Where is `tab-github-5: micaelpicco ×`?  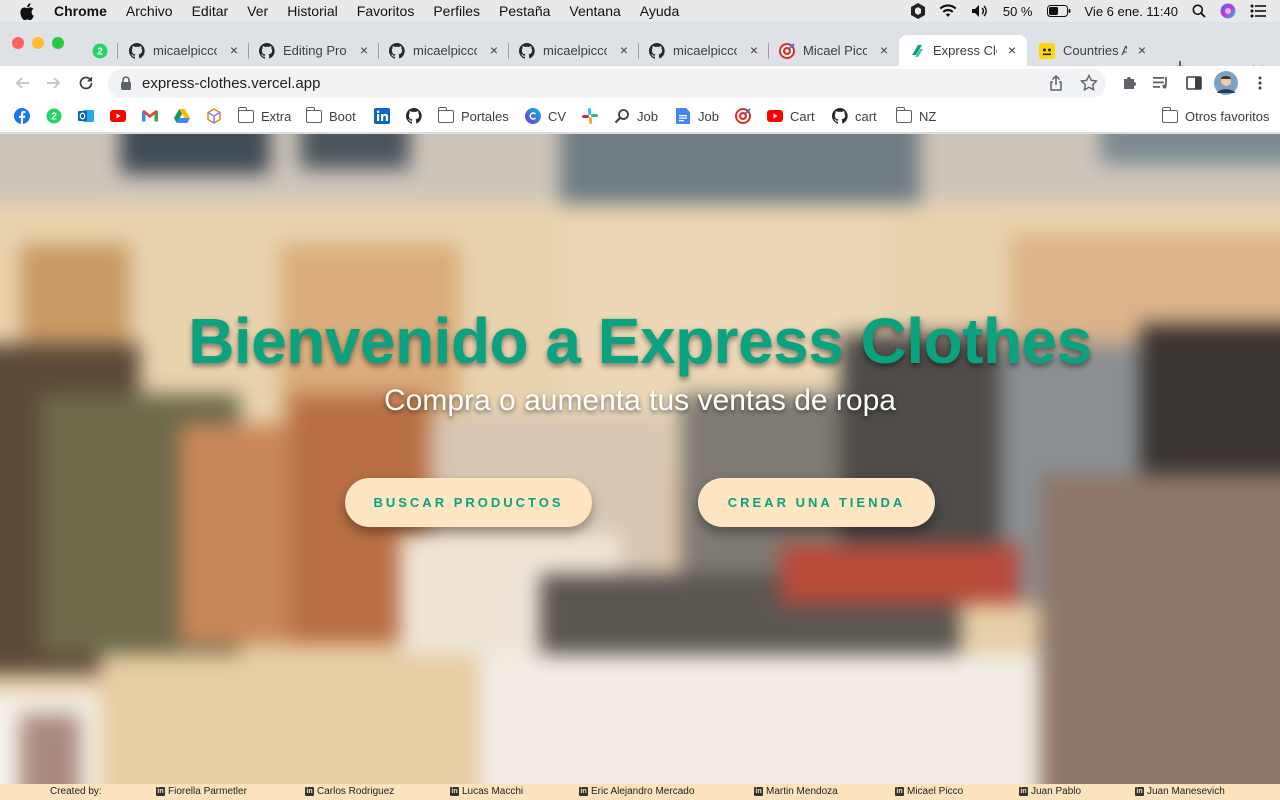 tab-github-5: micaelpicco × is located at coordinates (704, 50).